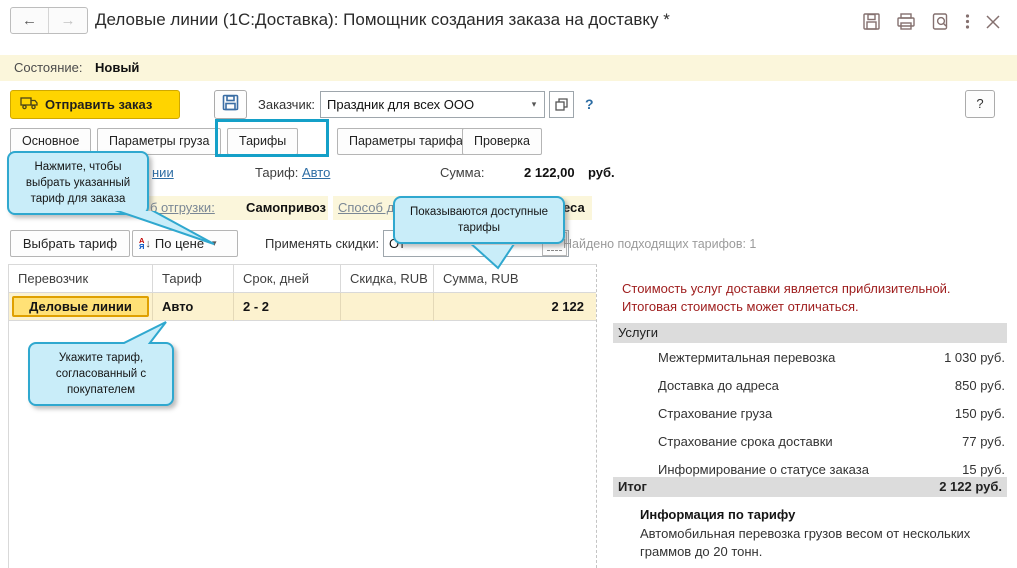 The width and height of the screenshot is (1017, 568). I want to click on total-value: 2 122 руб., so click(970, 486).